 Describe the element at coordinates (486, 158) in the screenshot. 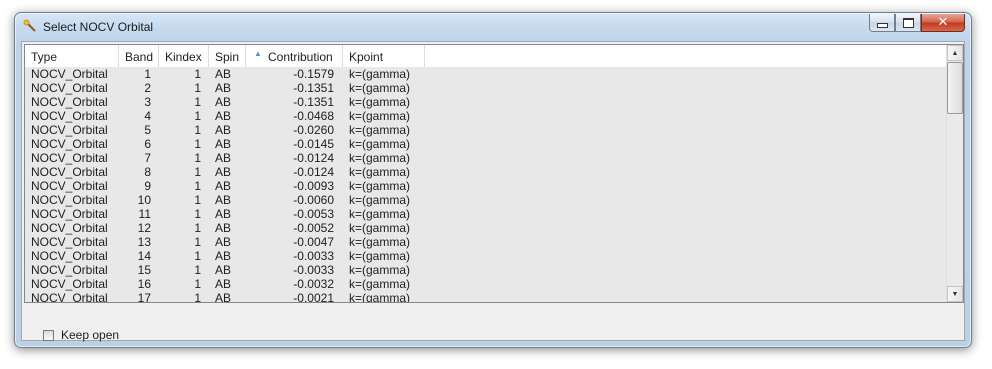

I see `table-row: NOCV_Orbital 7 1 AB -0.0124 k=(gamma)` at that location.